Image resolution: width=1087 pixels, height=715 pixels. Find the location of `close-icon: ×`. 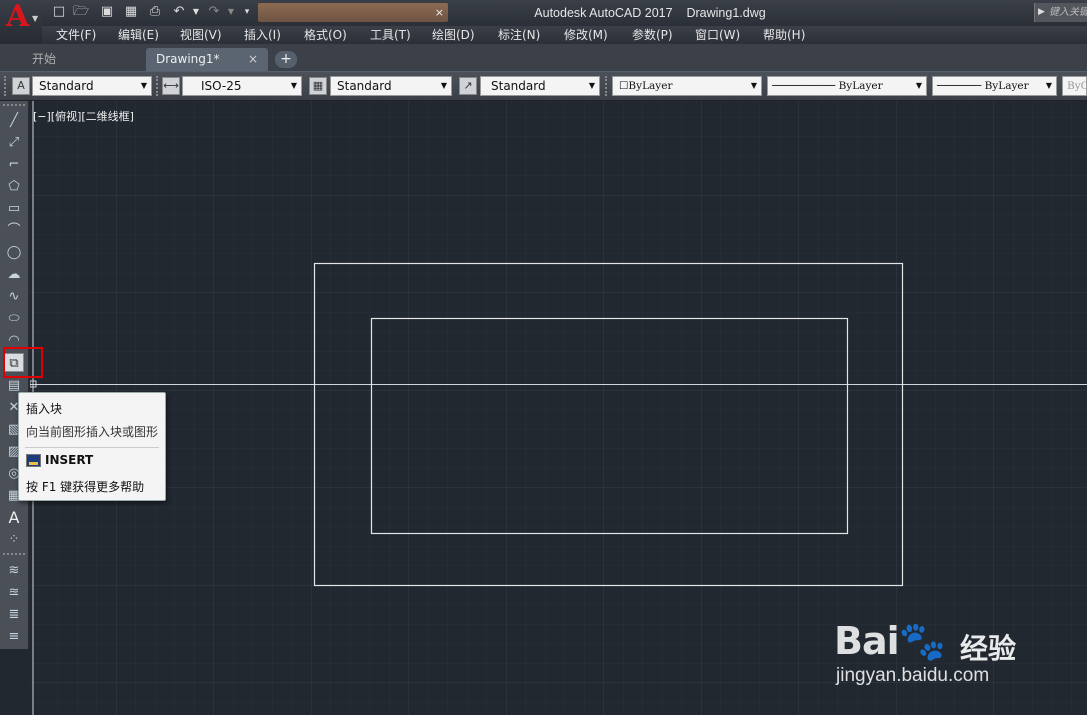

close-icon: × is located at coordinates (439, 12).